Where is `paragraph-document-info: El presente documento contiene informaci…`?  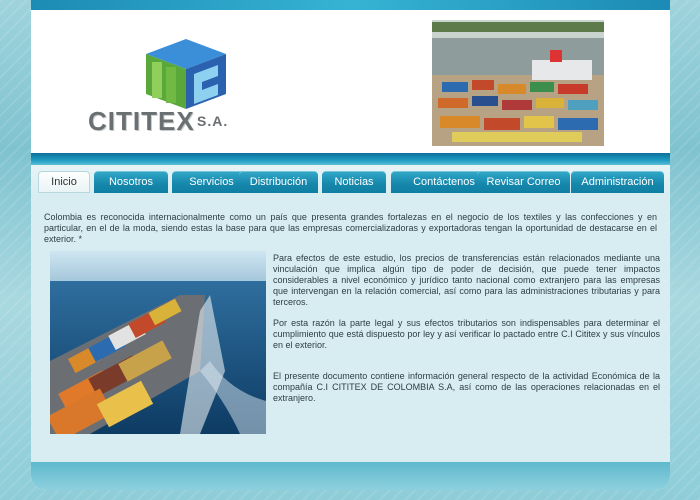
paragraph-document-info: El presente documento contiene informaci… is located at coordinates (466, 387).